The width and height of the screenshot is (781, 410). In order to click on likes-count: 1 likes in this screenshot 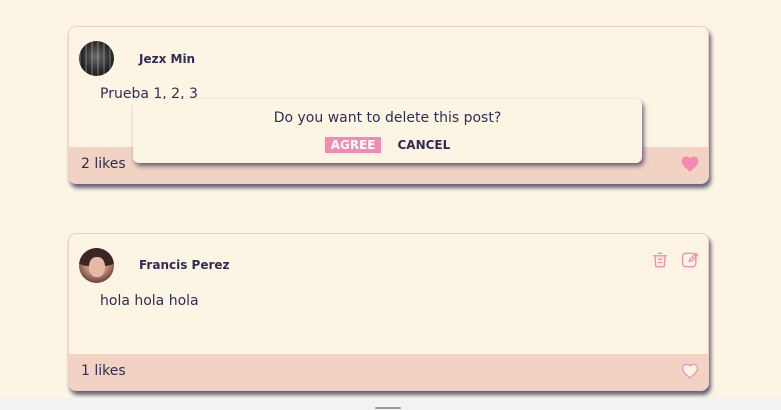, I will do `click(103, 371)`.